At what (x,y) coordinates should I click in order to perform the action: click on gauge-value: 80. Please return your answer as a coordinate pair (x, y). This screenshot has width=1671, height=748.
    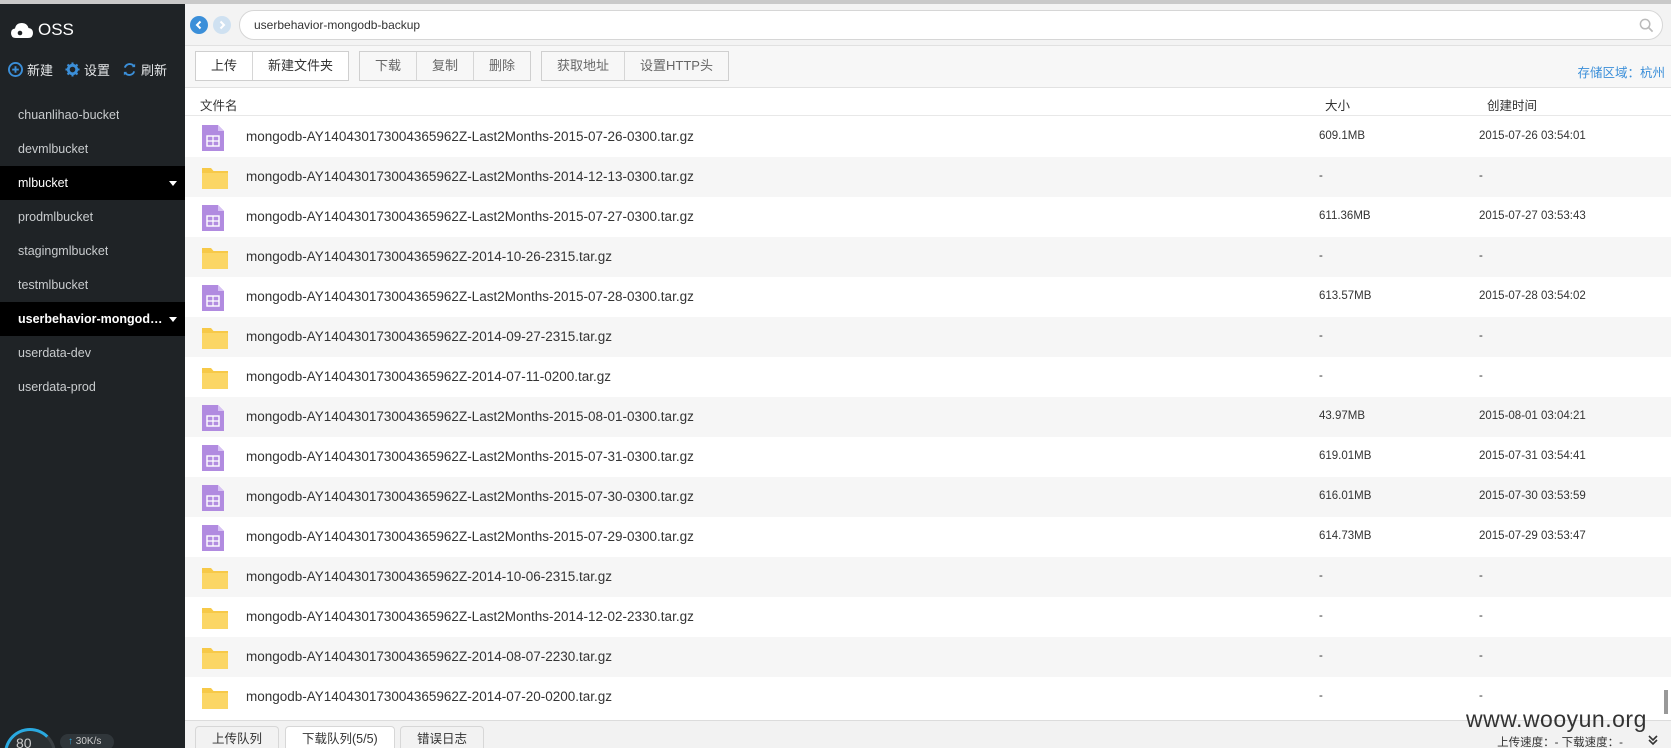
    Looking at the image, I should click on (24, 741).